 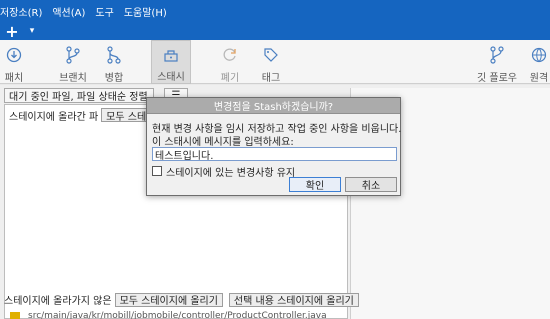 I want to click on stash-message-value: 테스트입니다., so click(x=184, y=156).